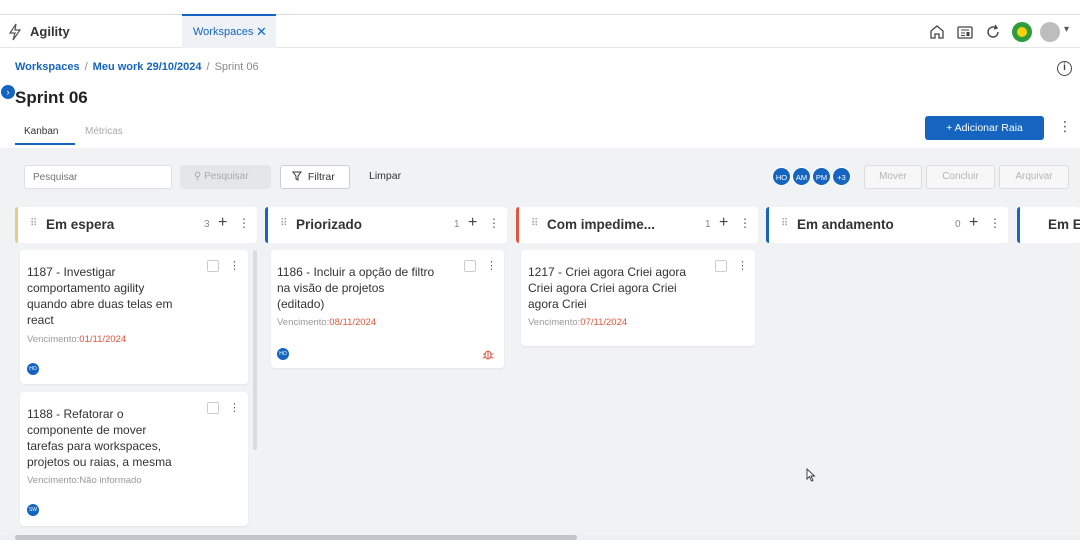 The height and width of the screenshot is (554, 1080). I want to click on member-avatar: AM, so click(801, 176).